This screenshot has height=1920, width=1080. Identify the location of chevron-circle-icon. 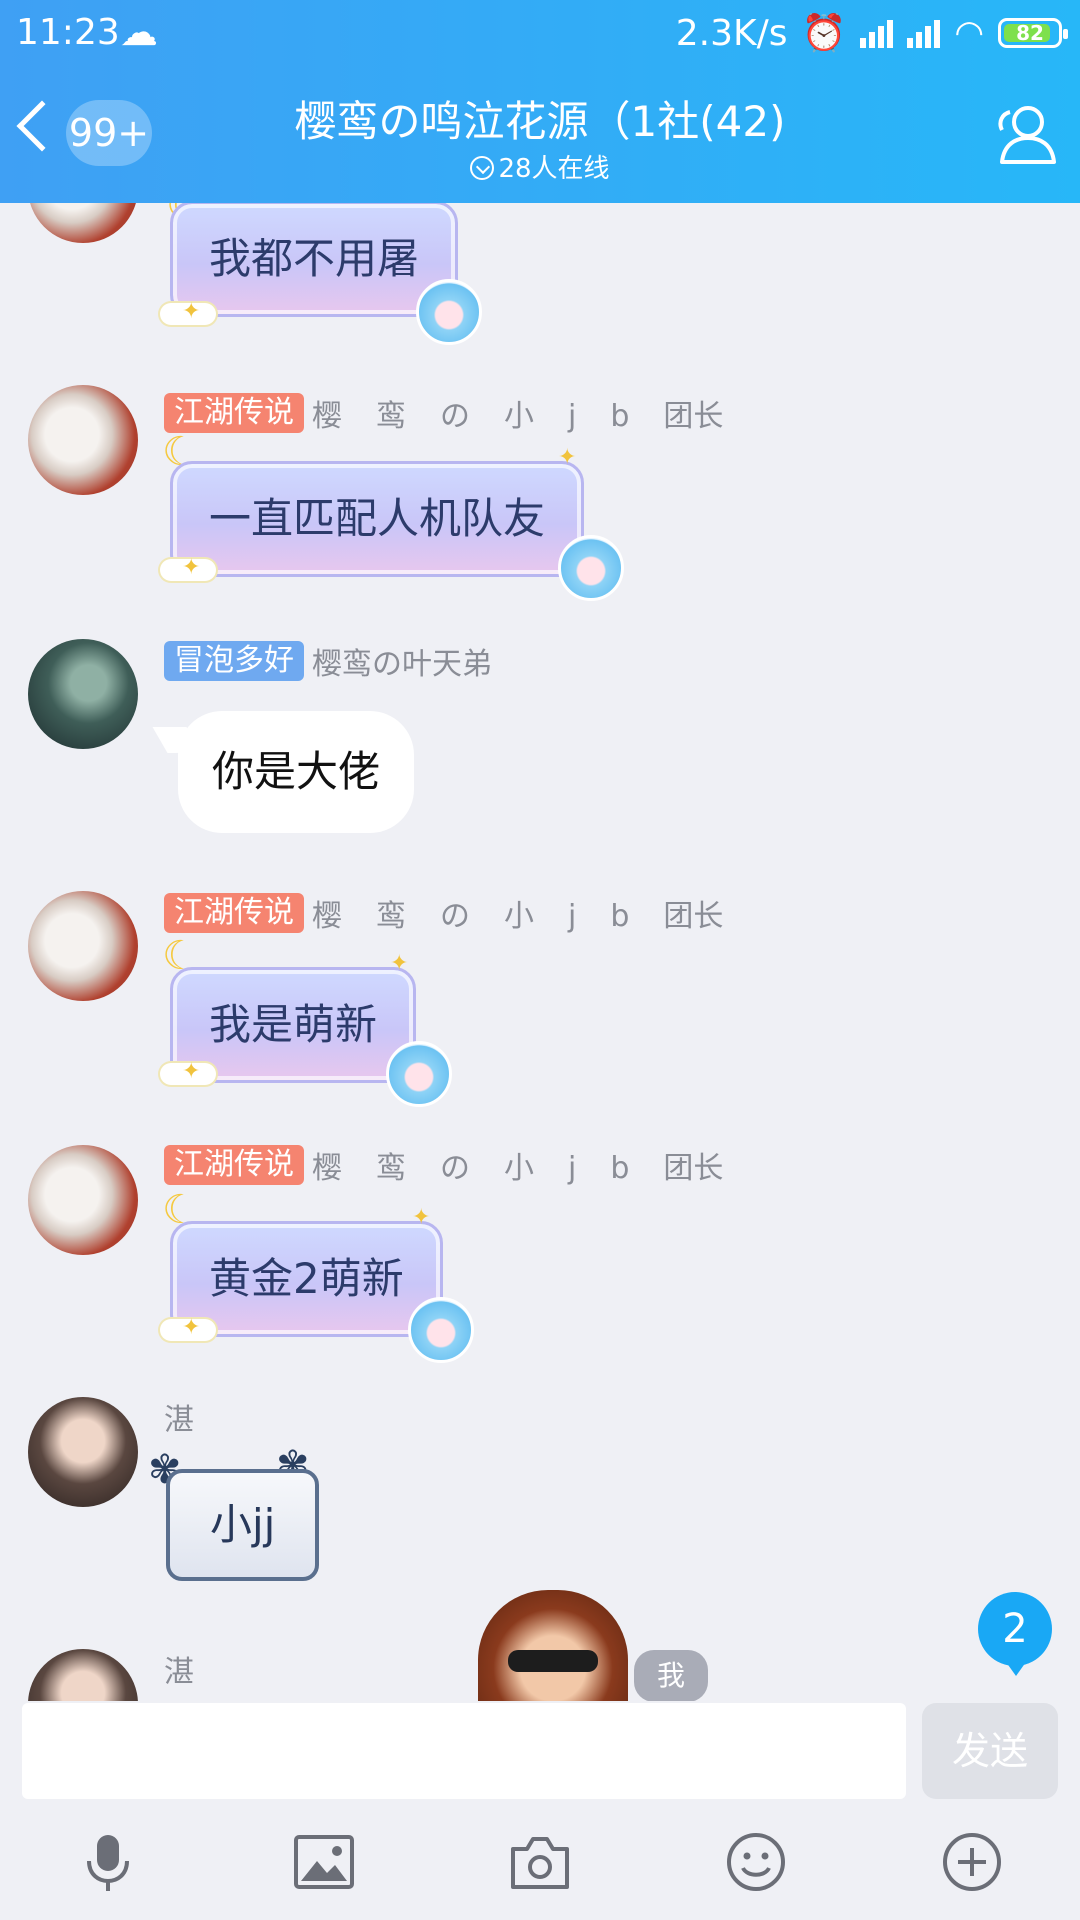
(482, 168).